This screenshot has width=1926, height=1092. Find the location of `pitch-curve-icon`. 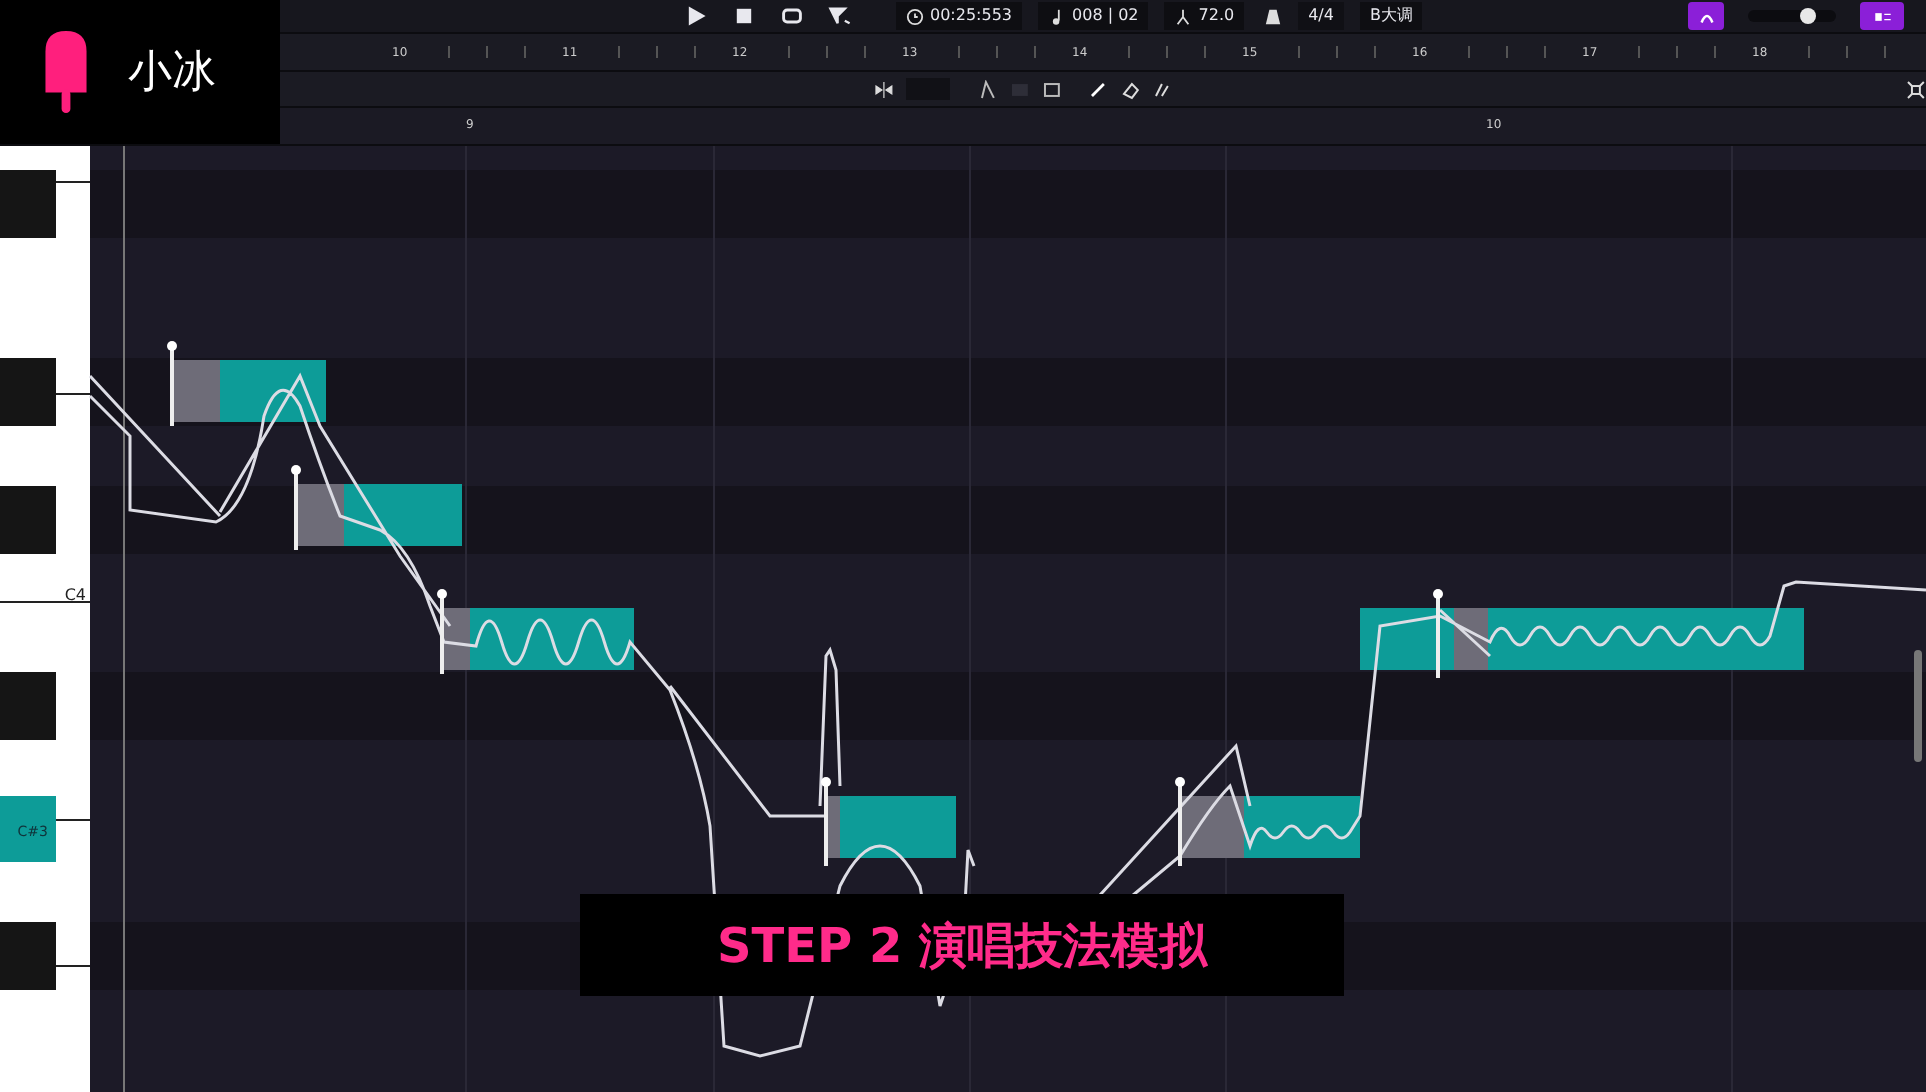

pitch-curve-icon is located at coordinates (987, 89).